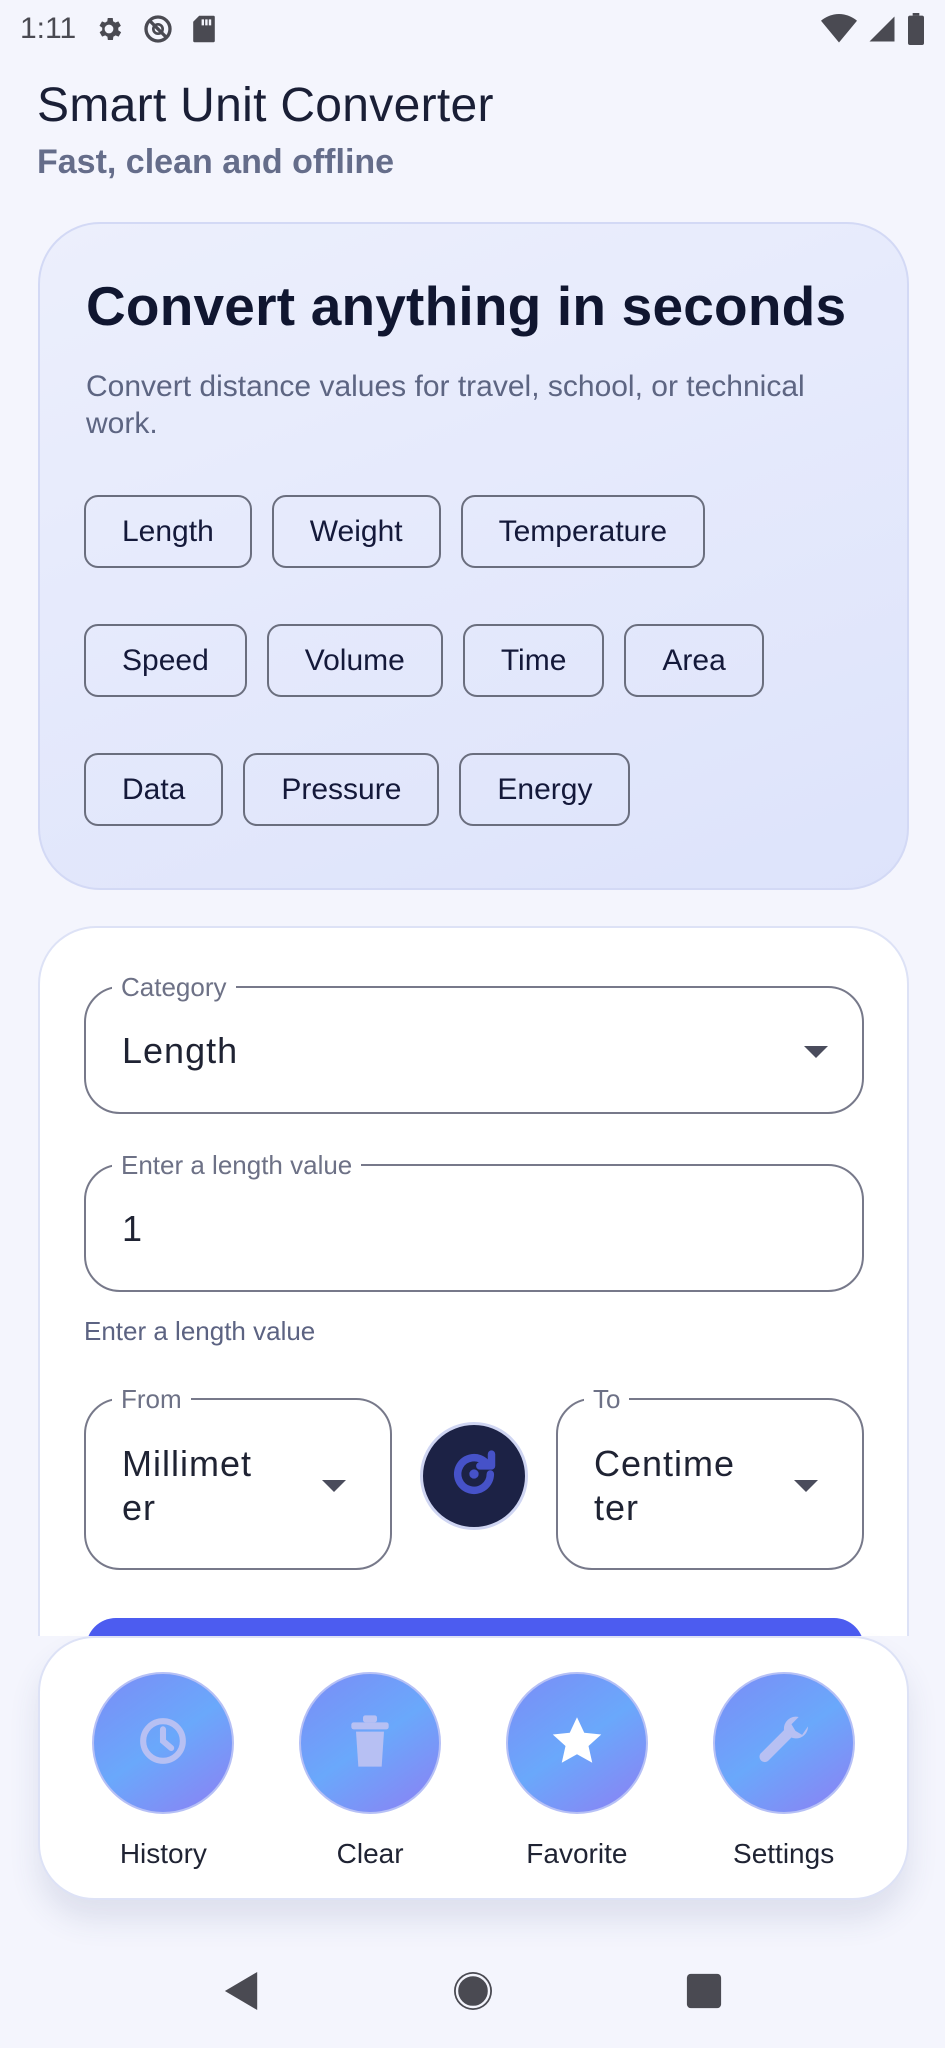 The width and height of the screenshot is (945, 2048). I want to click on chip-row: Length Weight Temperature, so click(479, 531).